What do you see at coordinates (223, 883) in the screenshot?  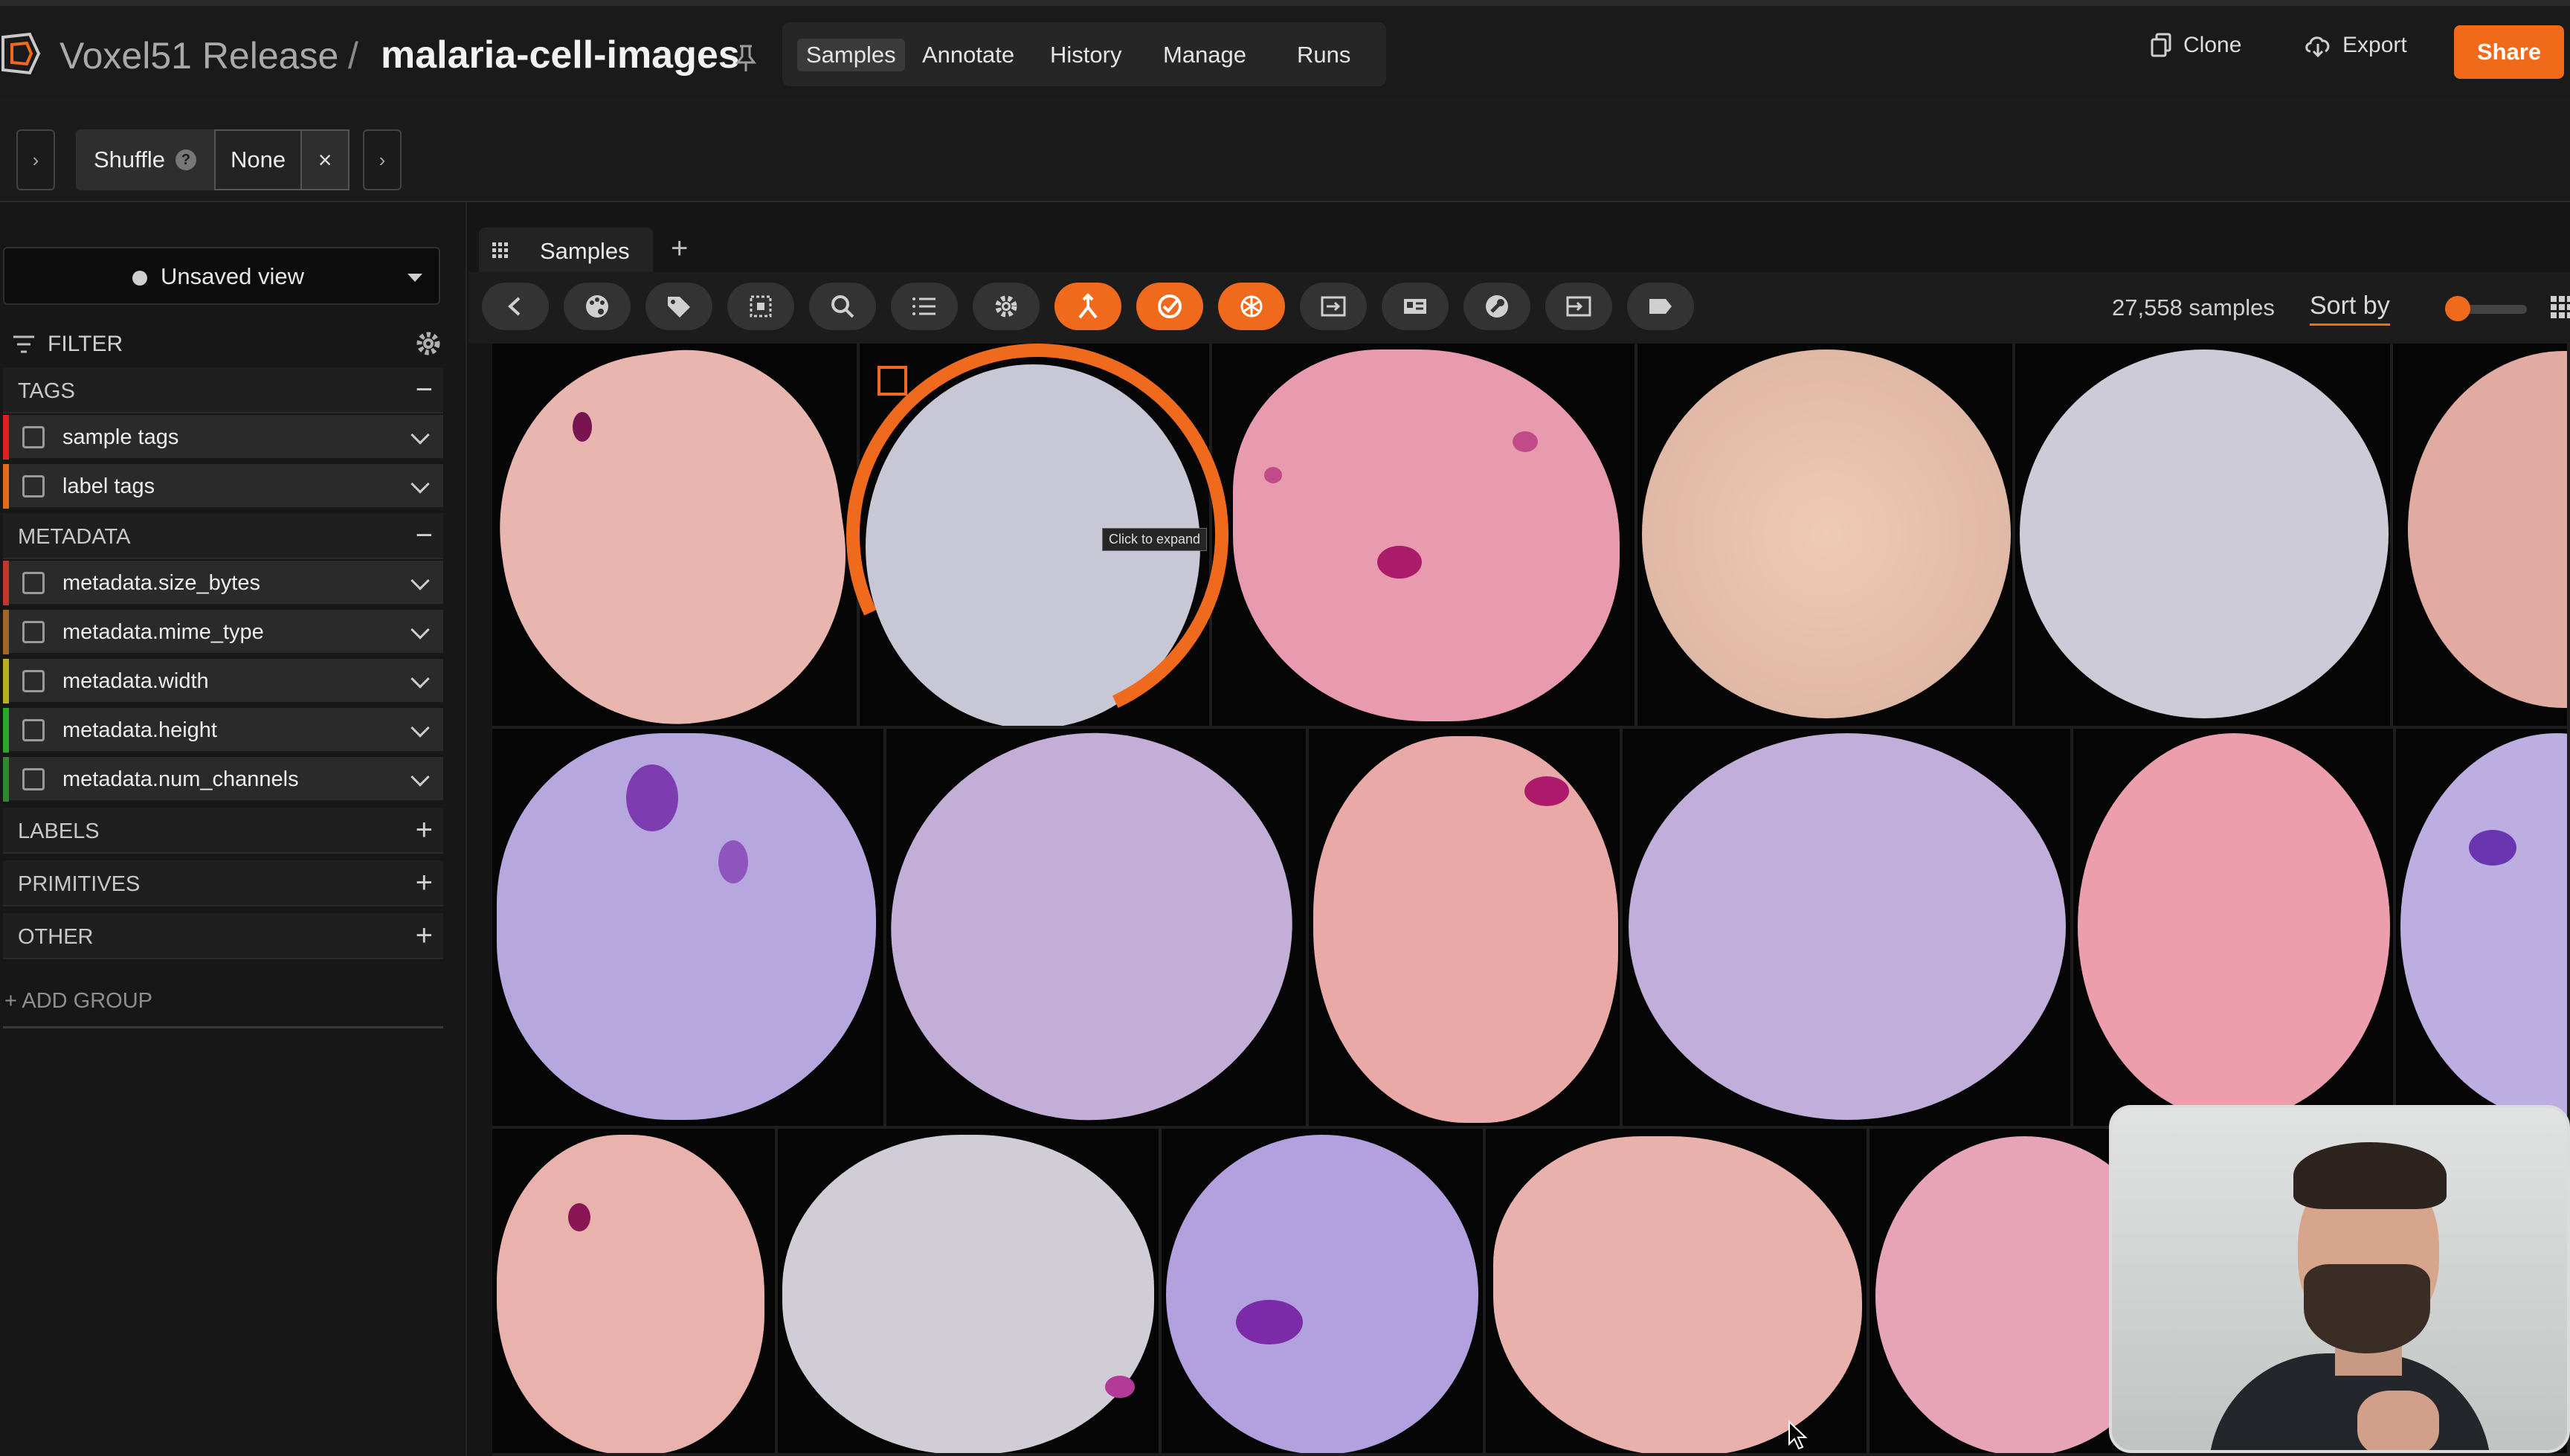 I see `section-primitives: PRIMITIVES +` at bounding box center [223, 883].